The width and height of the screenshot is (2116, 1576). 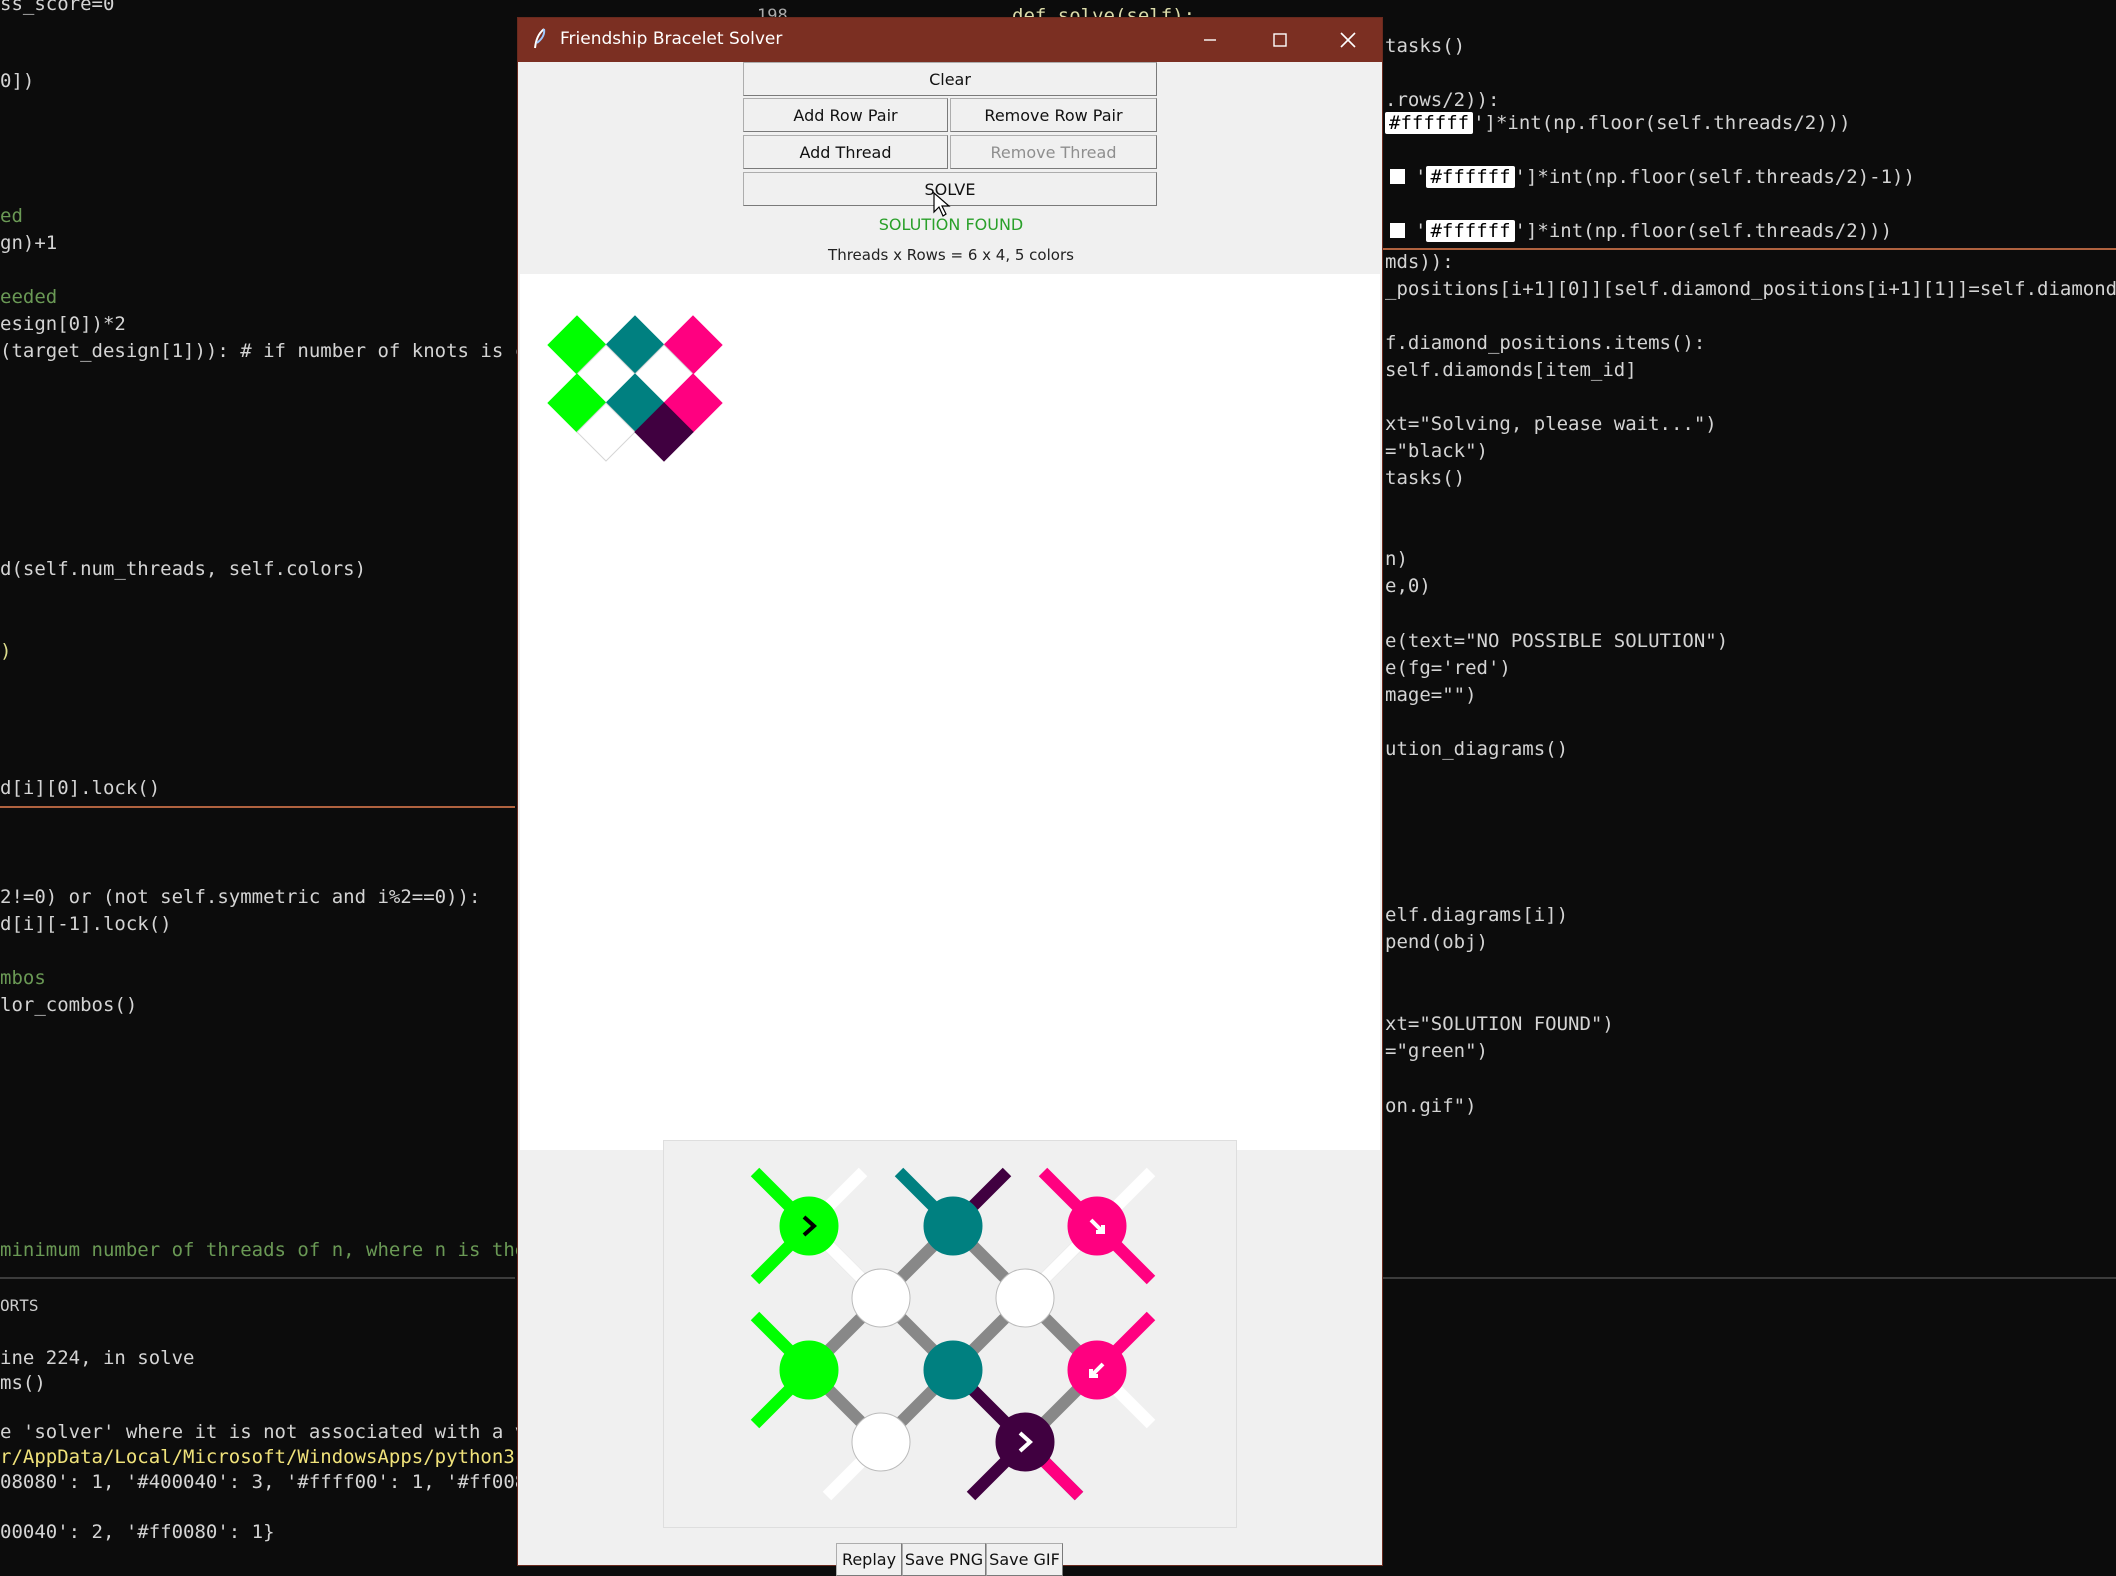 I want to click on code-line: d(self.num_threads, self.colors), so click(x=183, y=569).